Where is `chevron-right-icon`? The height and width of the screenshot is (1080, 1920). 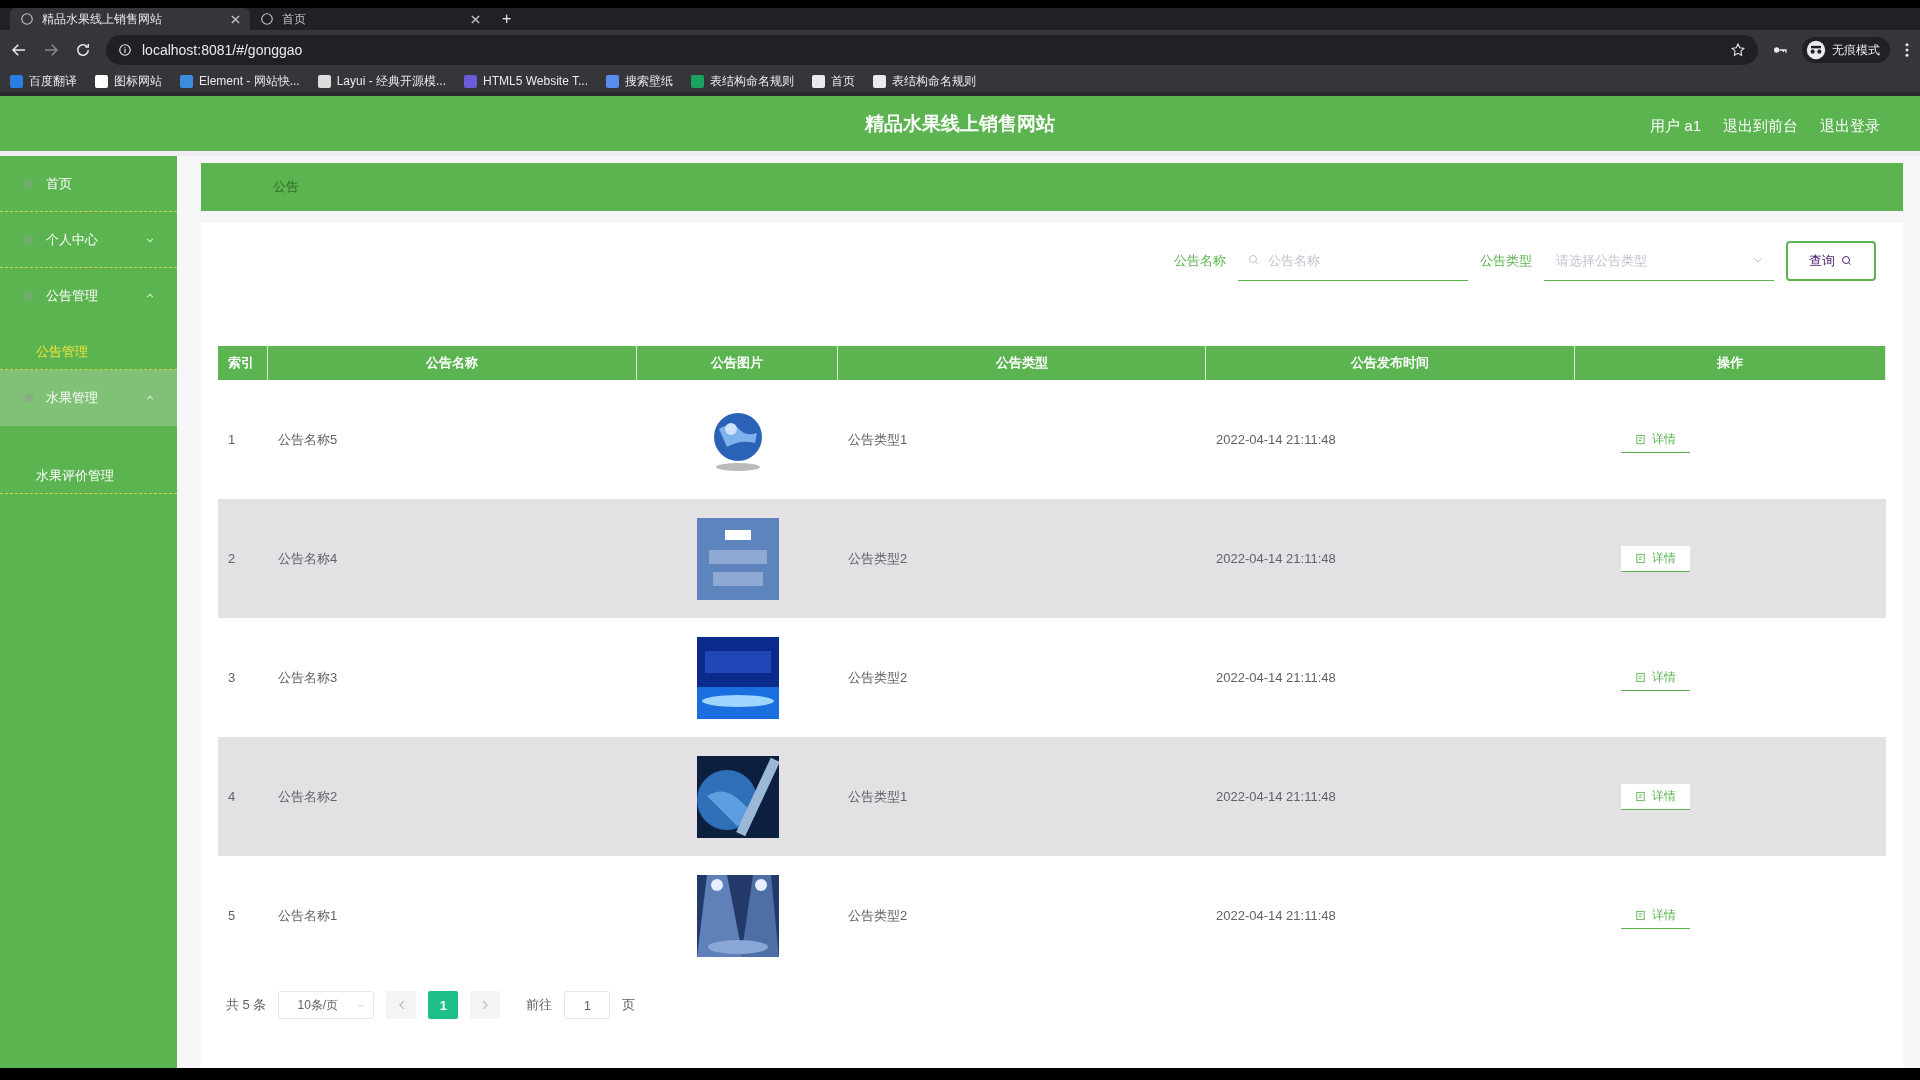 chevron-right-icon is located at coordinates (485, 1004).